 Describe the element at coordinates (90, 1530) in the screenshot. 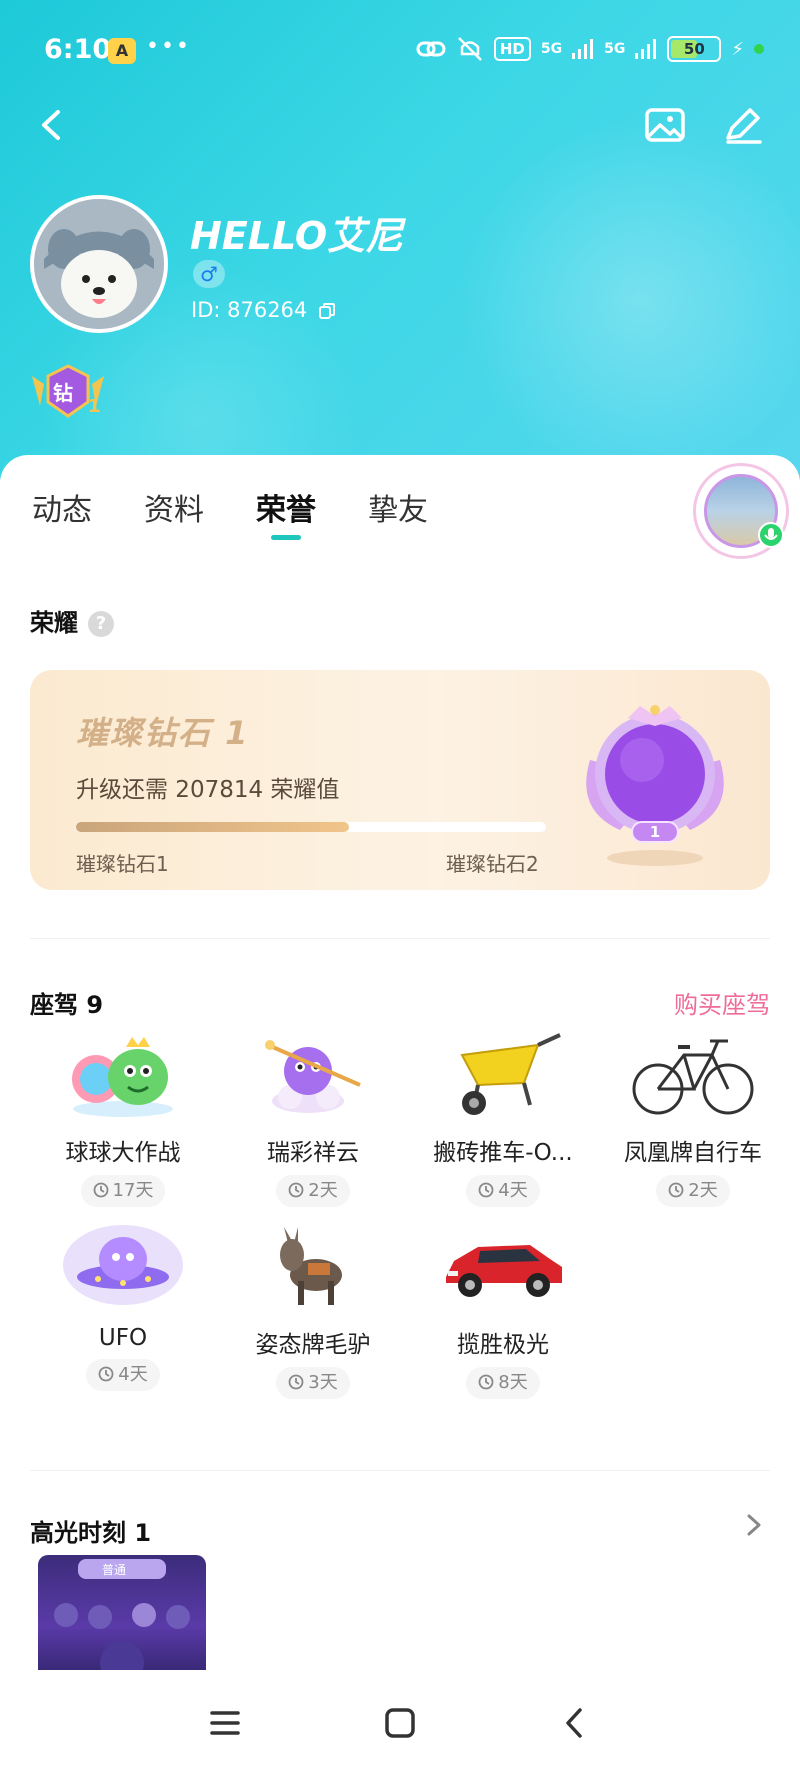

I see `highlights-section-title: 高光时刻 1` at that location.